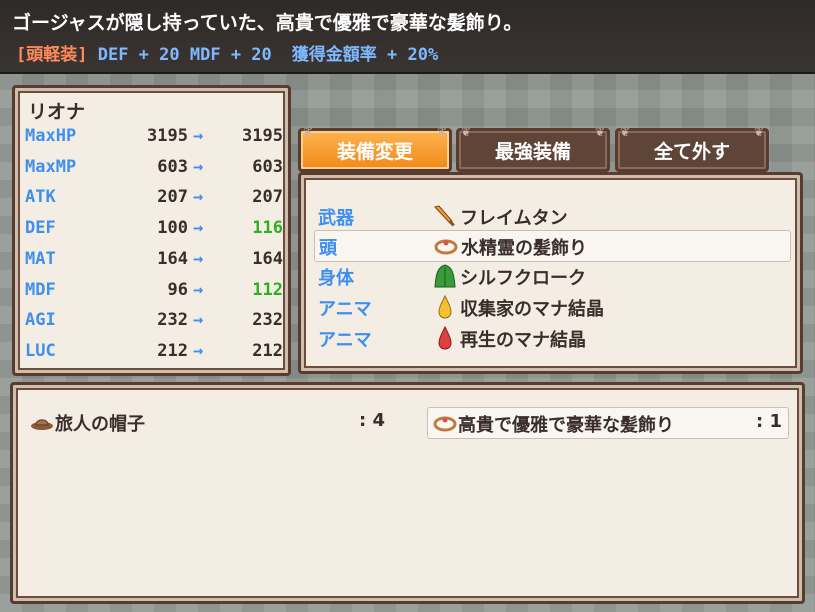 This screenshot has height=612, width=815. I want to click on stat-new: 603, so click(267, 166).